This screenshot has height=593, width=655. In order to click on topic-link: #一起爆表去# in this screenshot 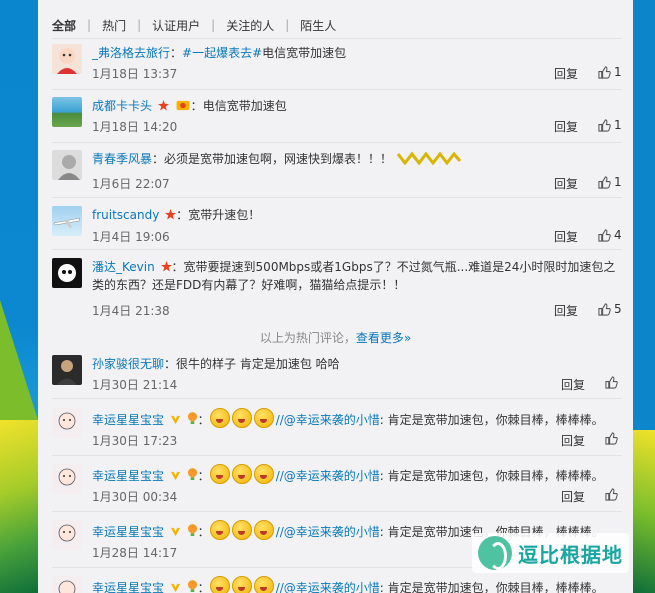, I will do `click(222, 53)`.